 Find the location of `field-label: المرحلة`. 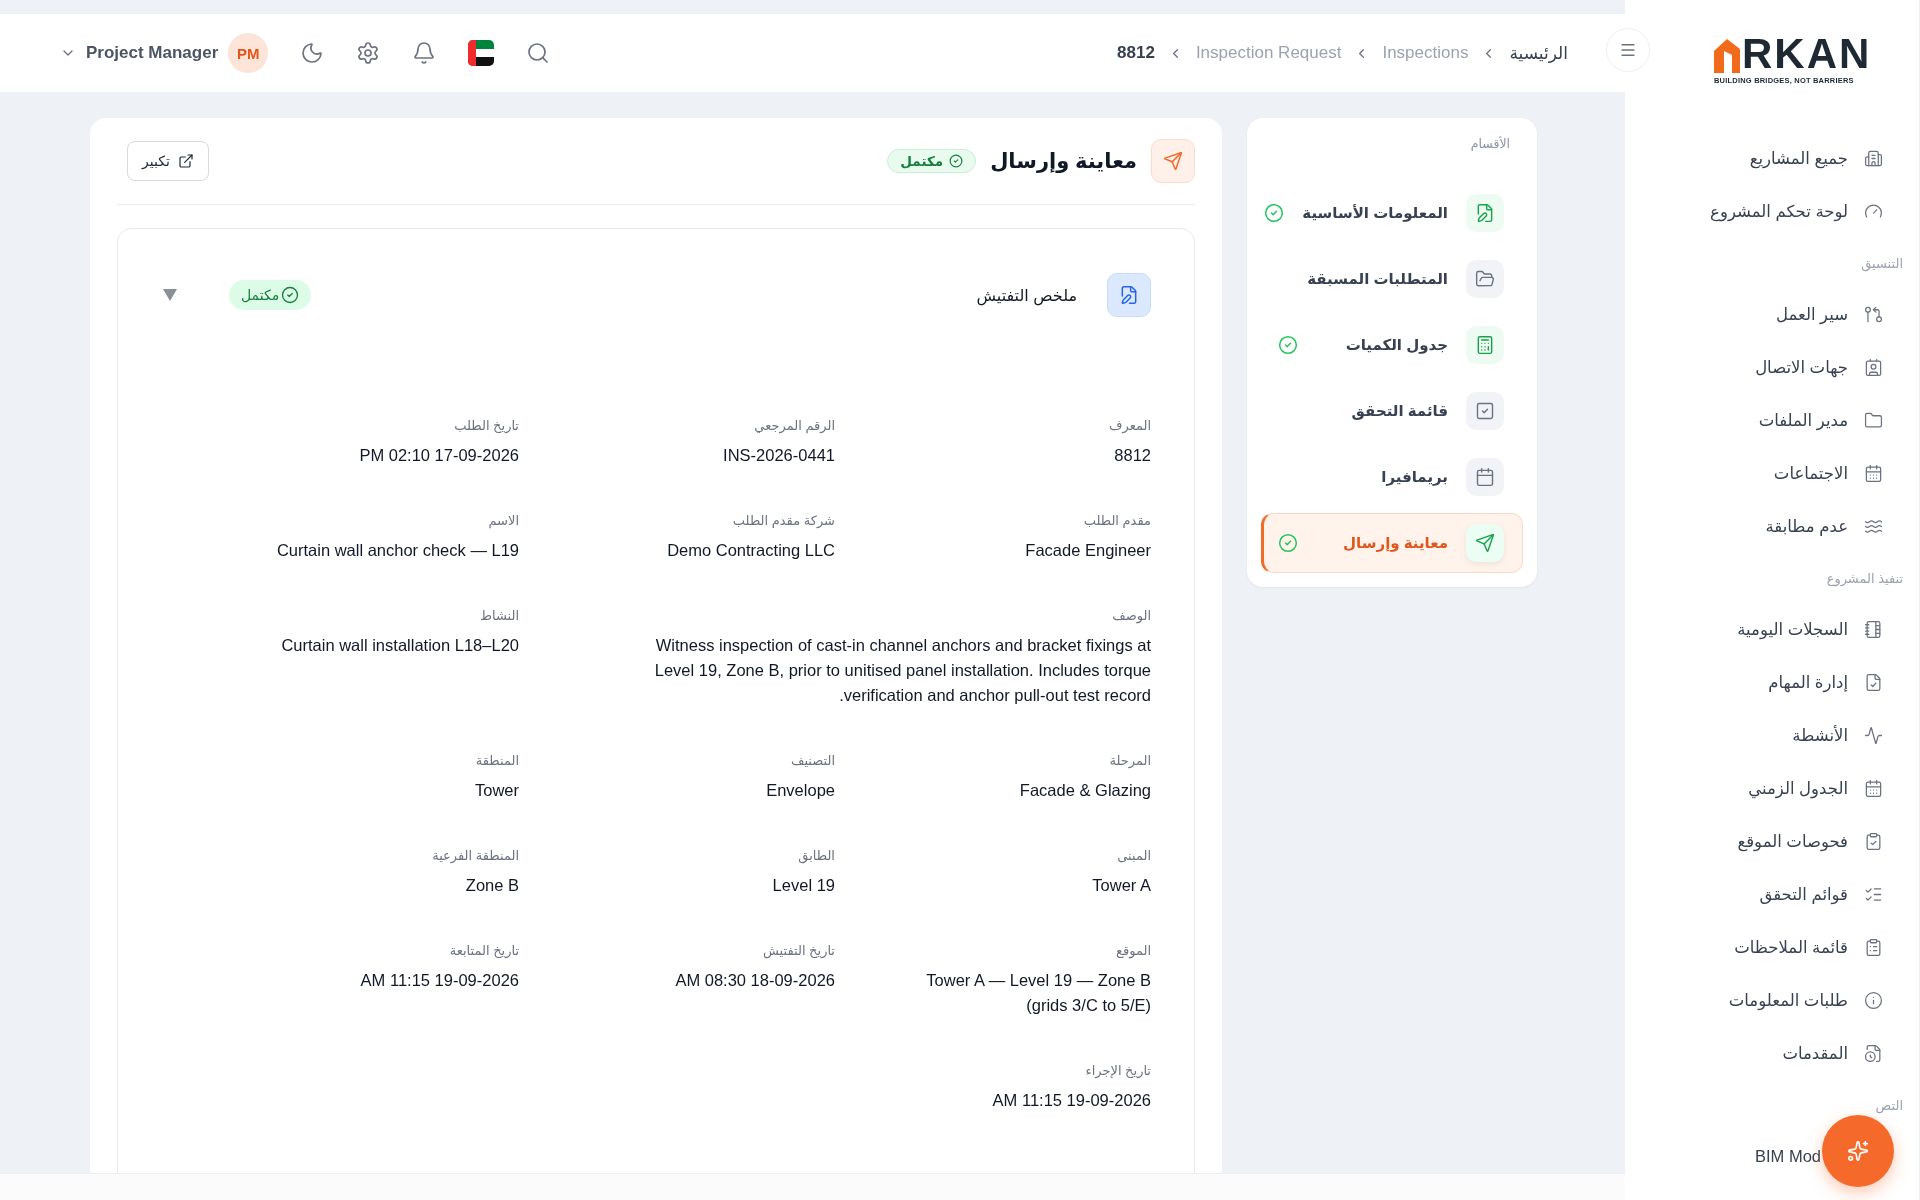

field-label: المرحلة is located at coordinates (1129, 761).